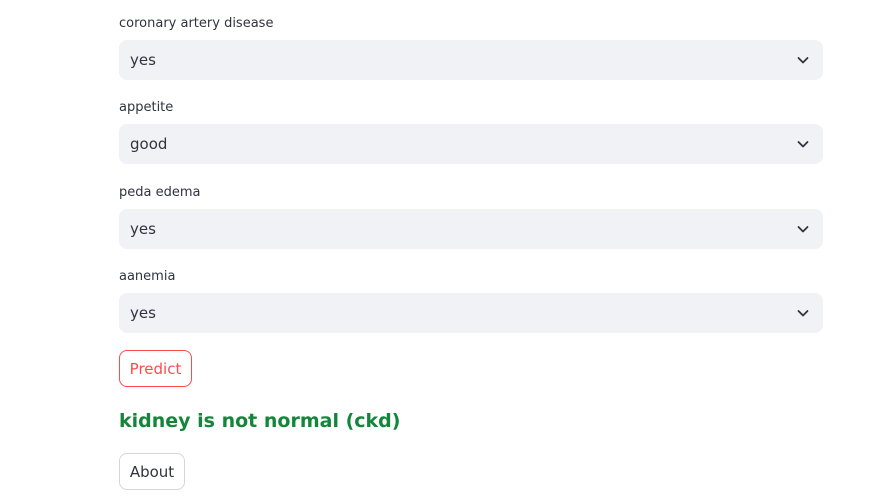  Describe the element at coordinates (260, 421) in the screenshot. I see `prediction-result: kidney is not normal (ckd)` at that location.